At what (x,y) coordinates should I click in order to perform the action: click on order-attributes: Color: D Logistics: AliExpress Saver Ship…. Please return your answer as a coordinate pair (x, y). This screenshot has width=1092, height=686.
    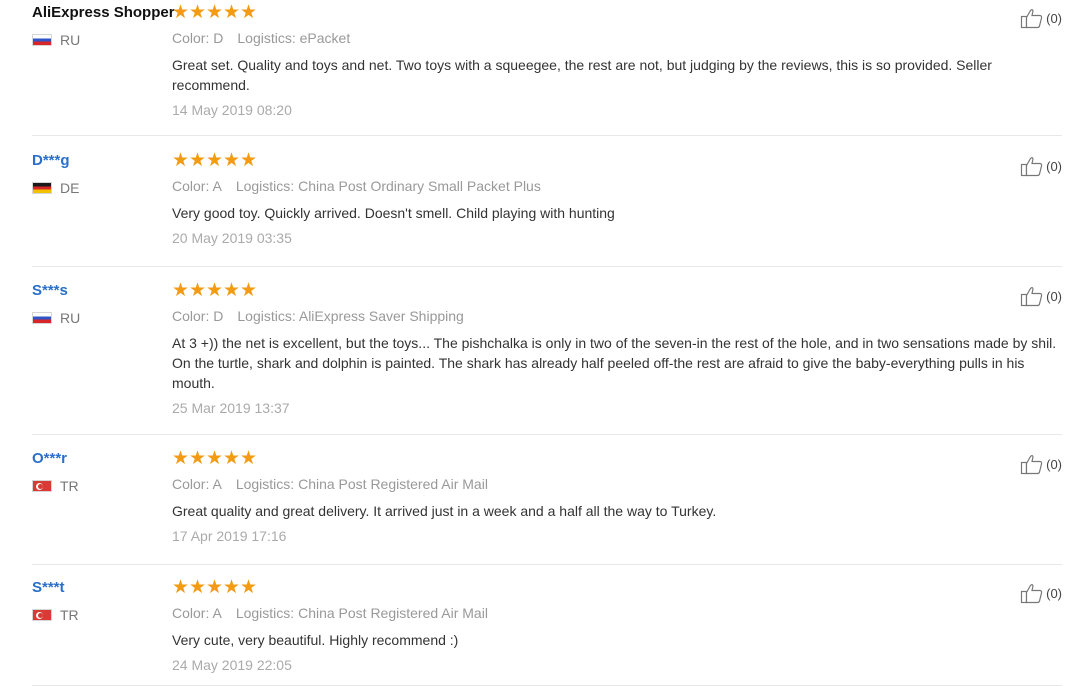
    Looking at the image, I should click on (617, 316).